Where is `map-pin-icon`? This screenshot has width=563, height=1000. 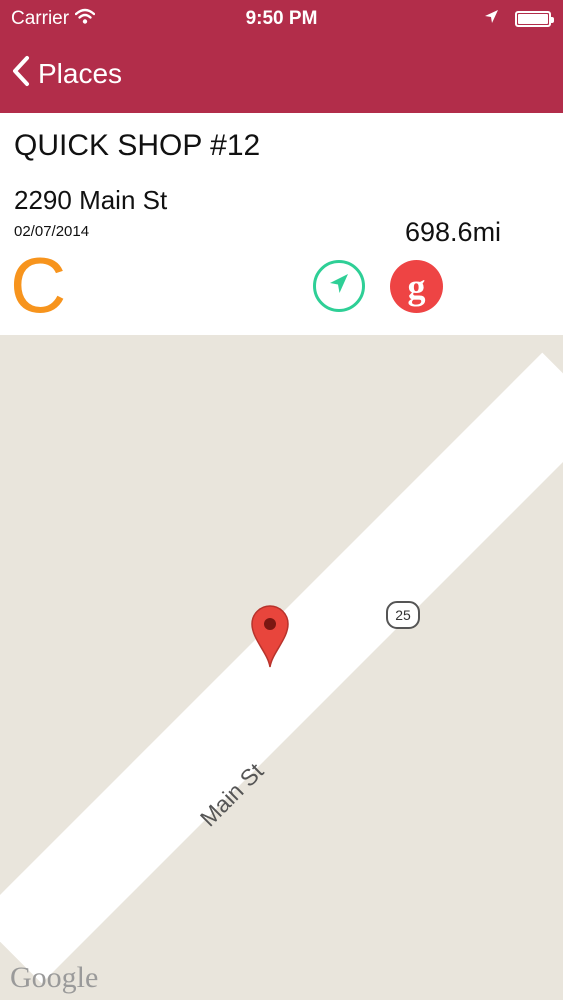
map-pin-icon is located at coordinates (270, 638).